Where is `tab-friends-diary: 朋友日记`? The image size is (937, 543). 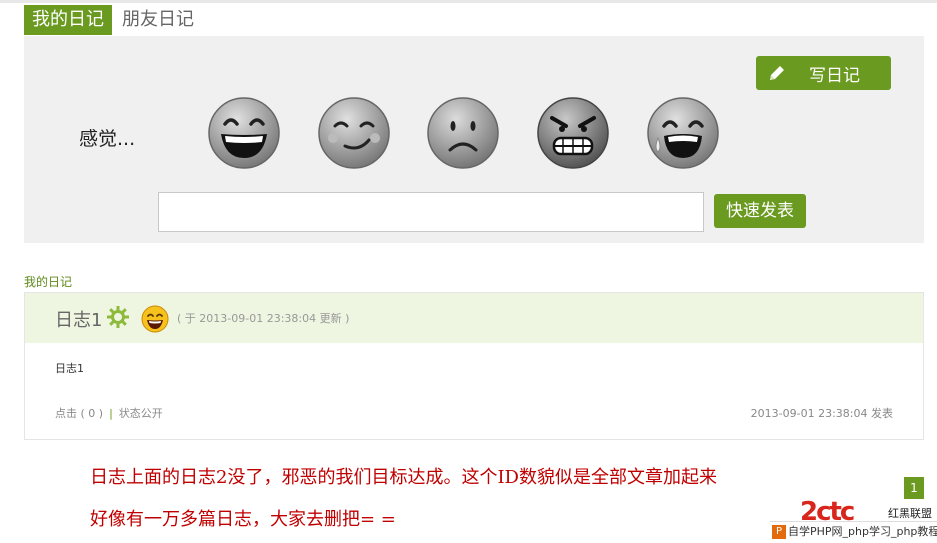
tab-friends-diary: 朋友日记 is located at coordinates (157, 20).